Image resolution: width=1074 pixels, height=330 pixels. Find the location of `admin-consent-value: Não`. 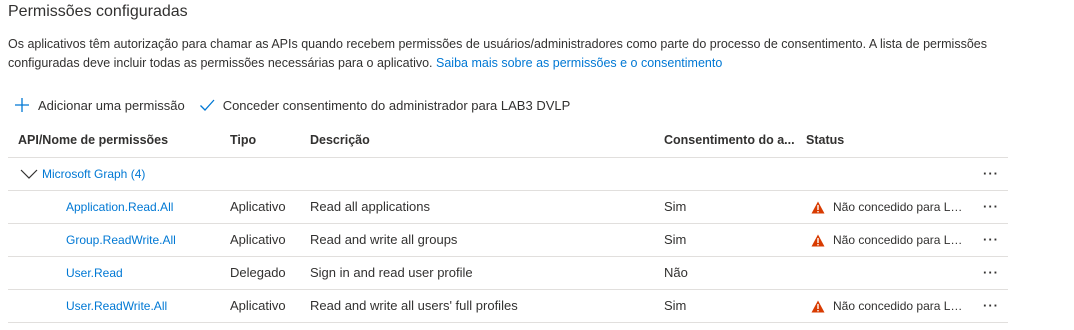

admin-consent-value: Não is located at coordinates (676, 272).